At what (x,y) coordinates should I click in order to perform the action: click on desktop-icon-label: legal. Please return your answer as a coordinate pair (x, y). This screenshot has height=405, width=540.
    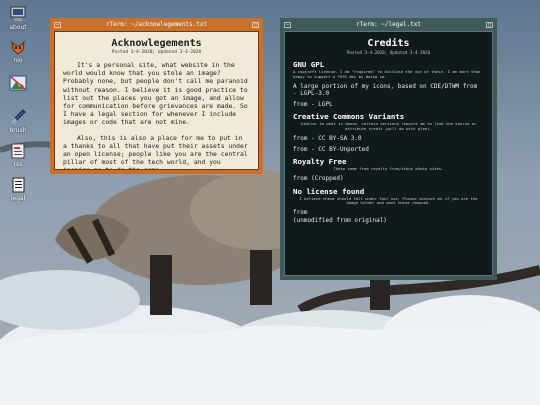
    Looking at the image, I should click on (18, 198).